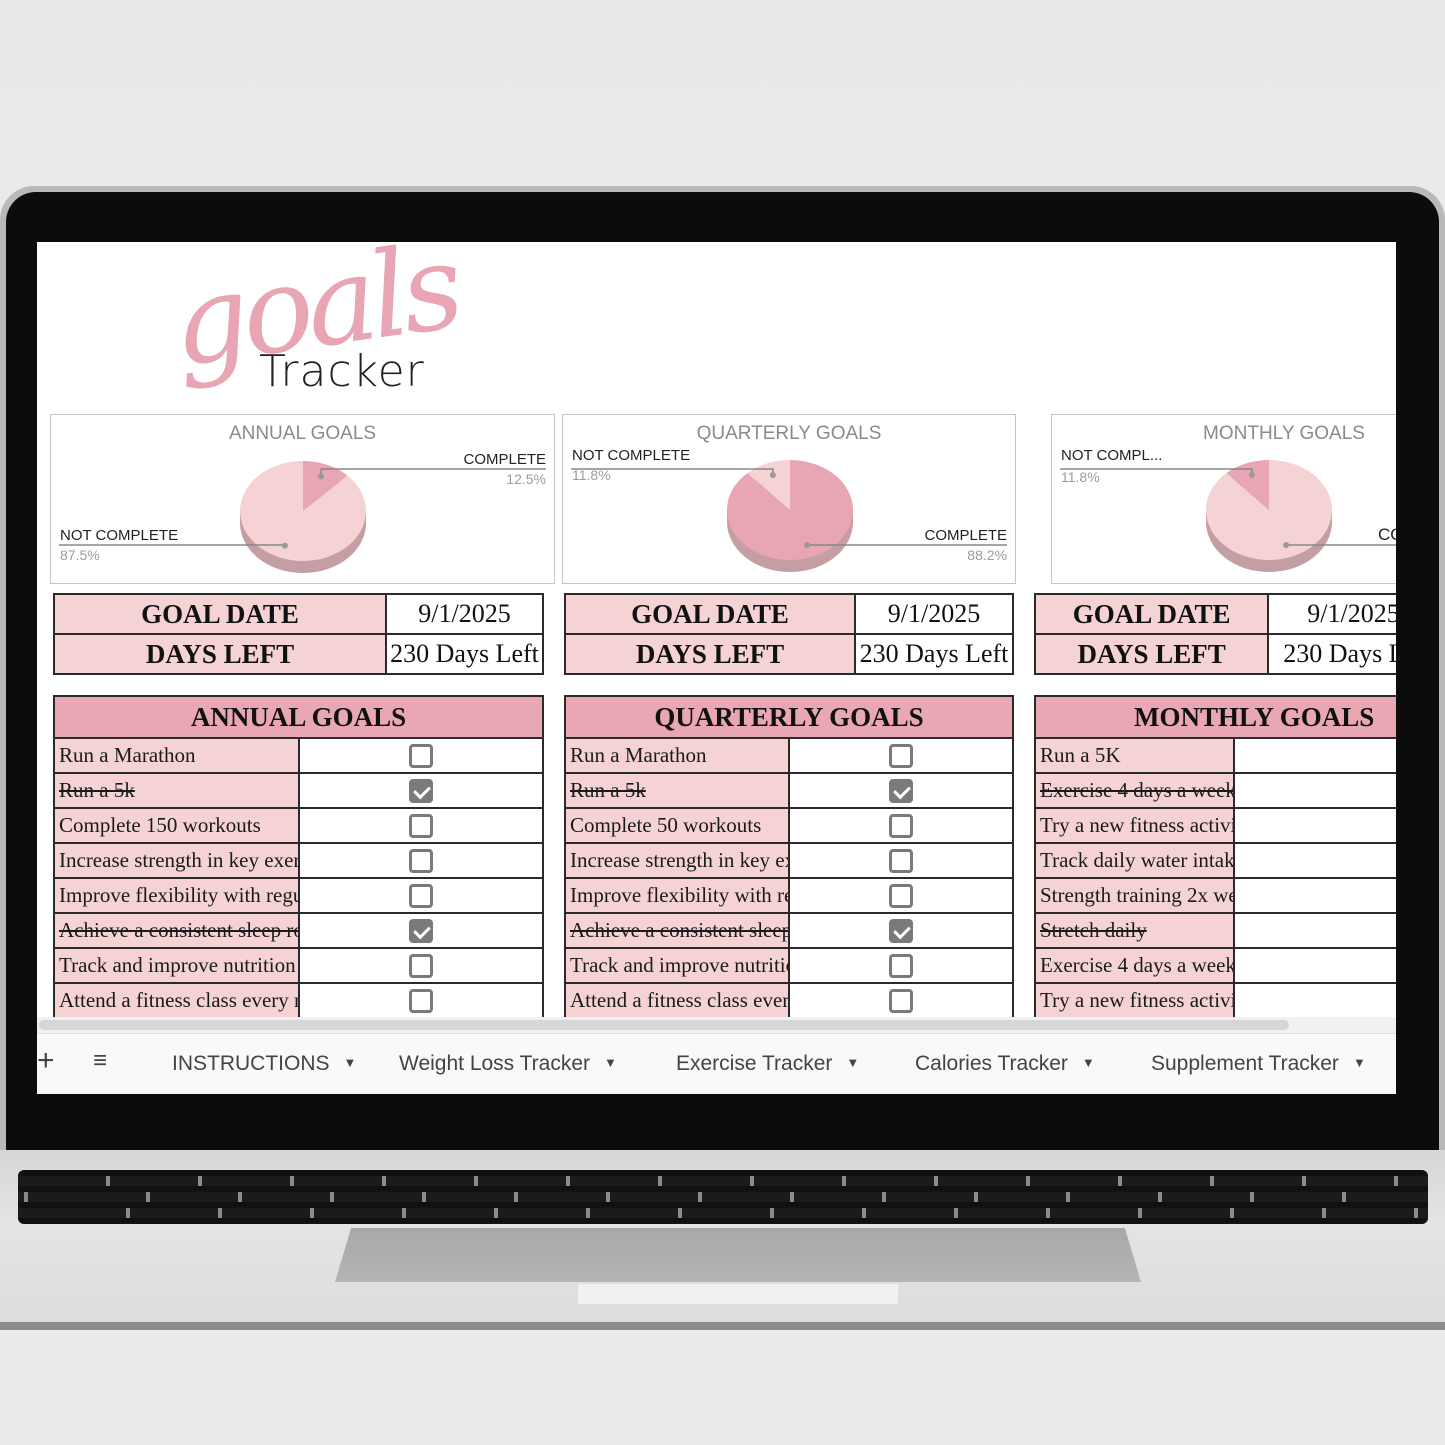  Describe the element at coordinates (176, 825) in the screenshot. I see `goal-text: Complete 150 workouts` at that location.